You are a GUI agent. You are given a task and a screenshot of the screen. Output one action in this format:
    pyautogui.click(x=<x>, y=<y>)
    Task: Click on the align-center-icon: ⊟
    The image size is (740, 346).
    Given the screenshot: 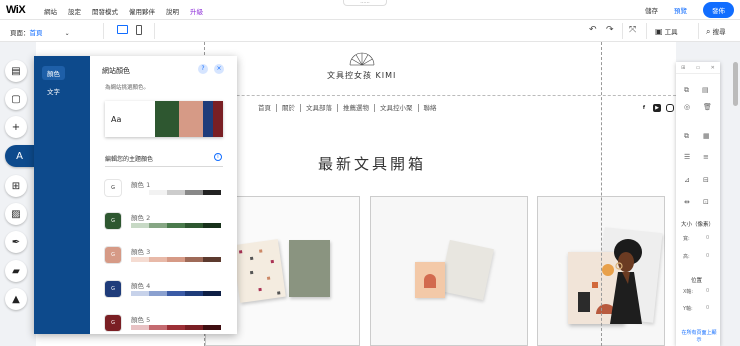 What is the action you would take?
    pyautogui.click(x=706, y=180)
    